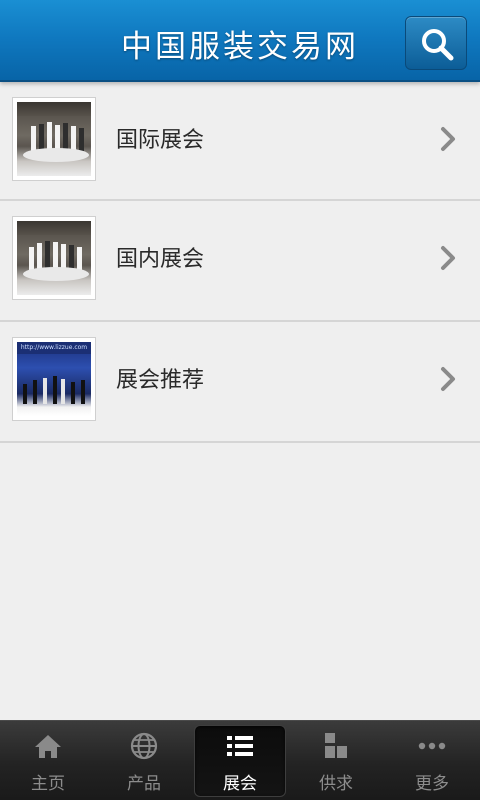 The image size is (480, 800). What do you see at coordinates (144, 784) in the screenshot?
I see `tab-label: 产品` at bounding box center [144, 784].